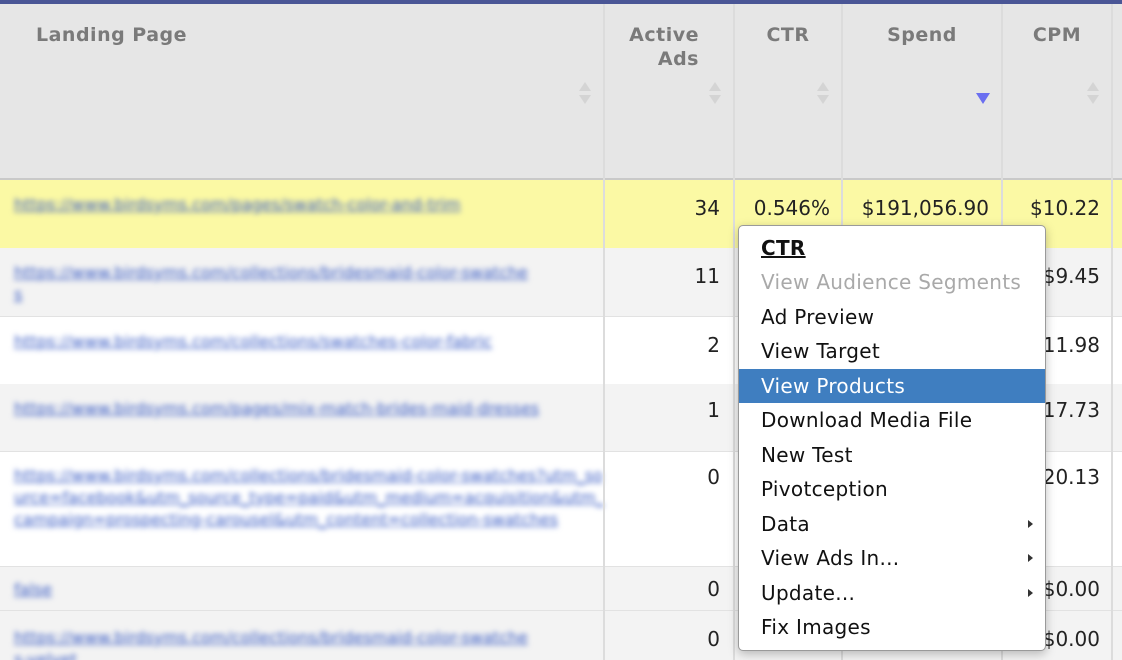 The image size is (1122, 660). Describe the element at coordinates (892, 489) in the screenshot. I see `menu-item-pivotception: Pivotception` at that location.